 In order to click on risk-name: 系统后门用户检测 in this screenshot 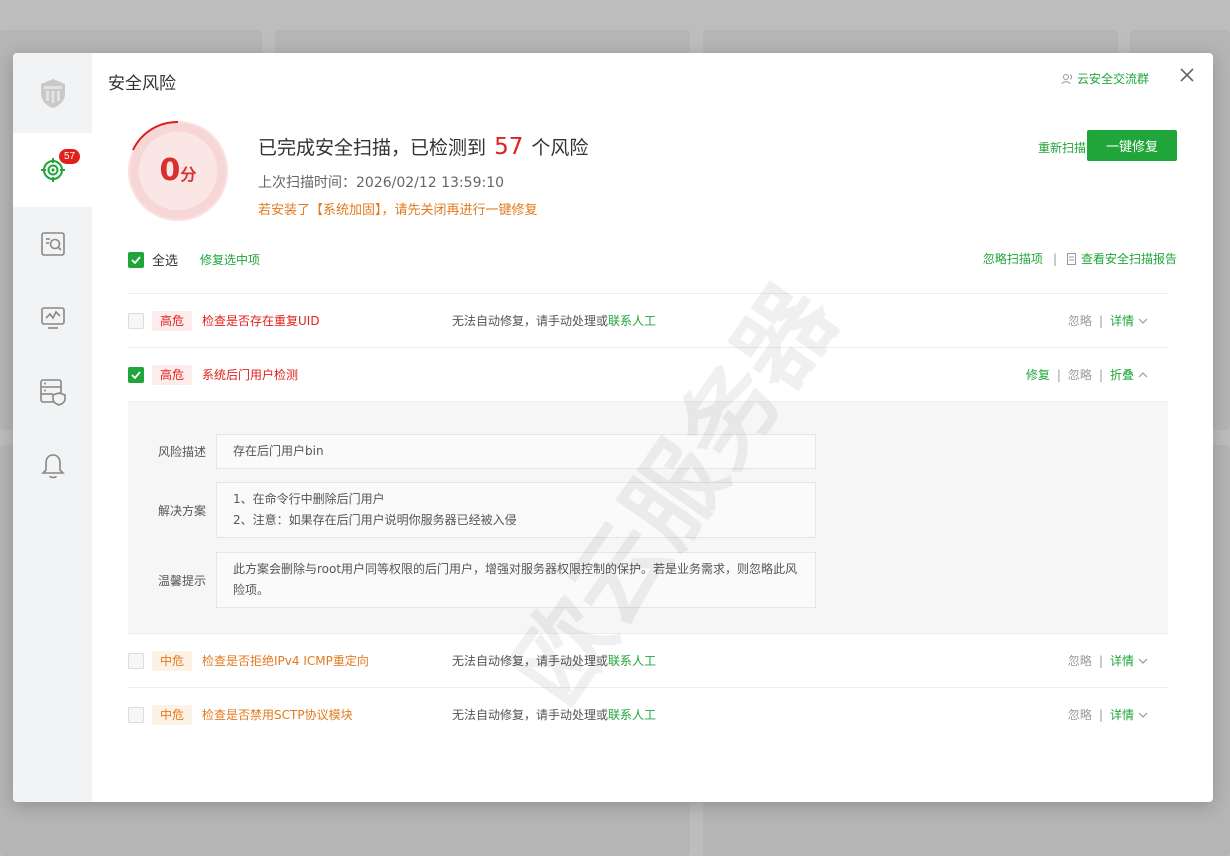, I will do `click(250, 375)`.